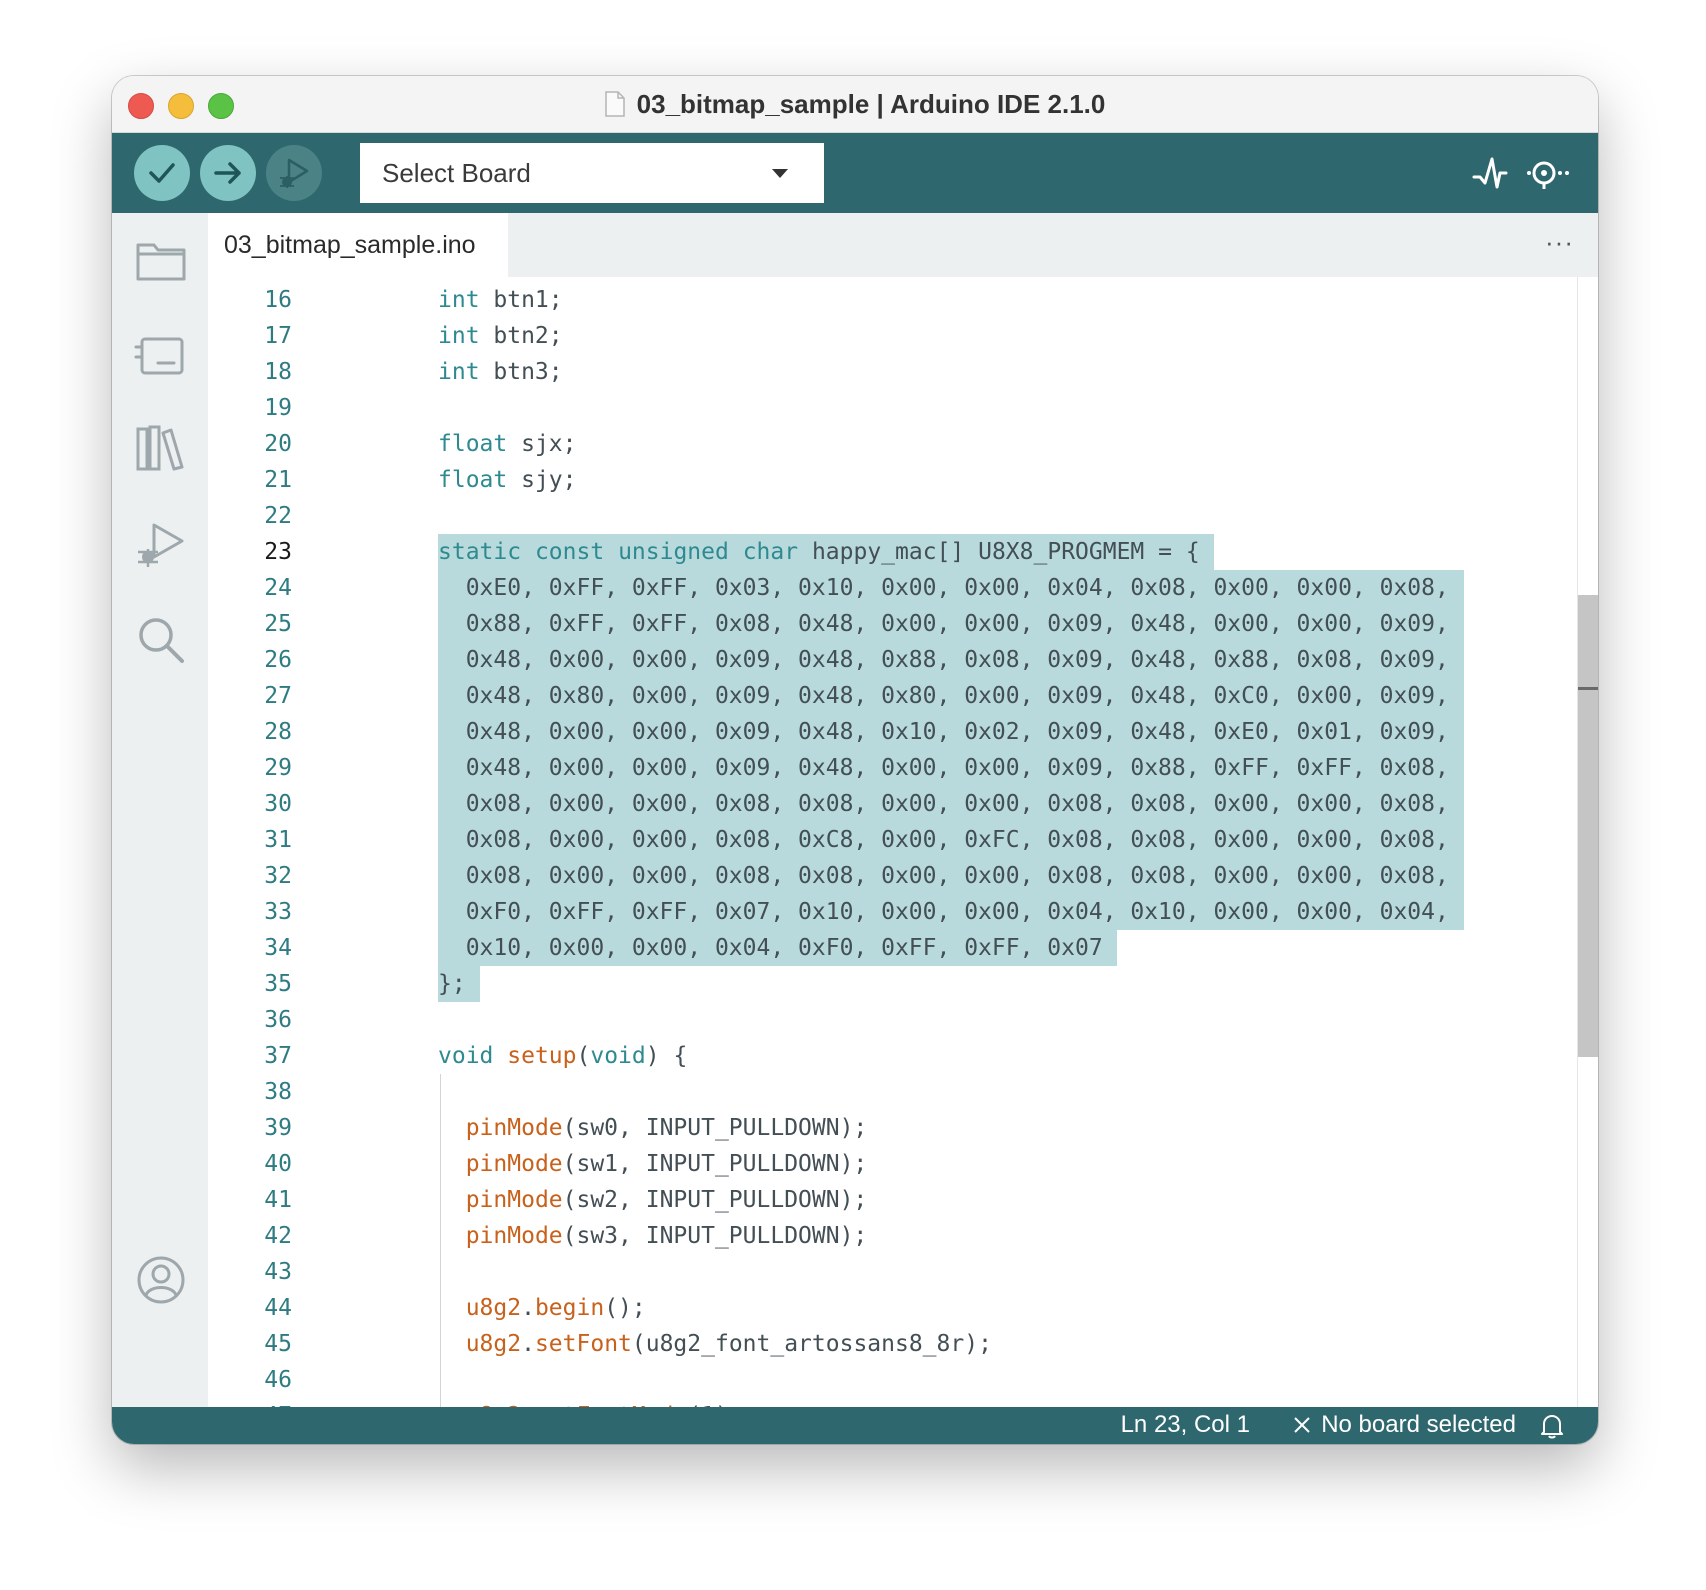  What do you see at coordinates (278, 912) in the screenshot?
I see `line-number: 33` at bounding box center [278, 912].